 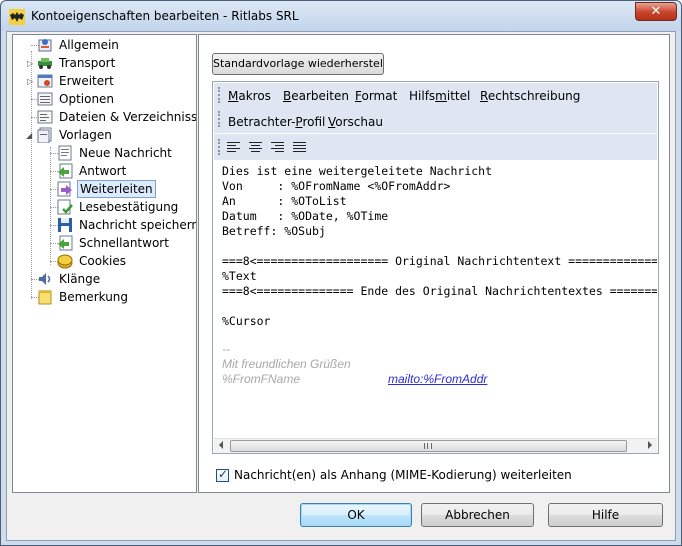 What do you see at coordinates (650, 445) in the screenshot?
I see `scroll-right-icon` at bounding box center [650, 445].